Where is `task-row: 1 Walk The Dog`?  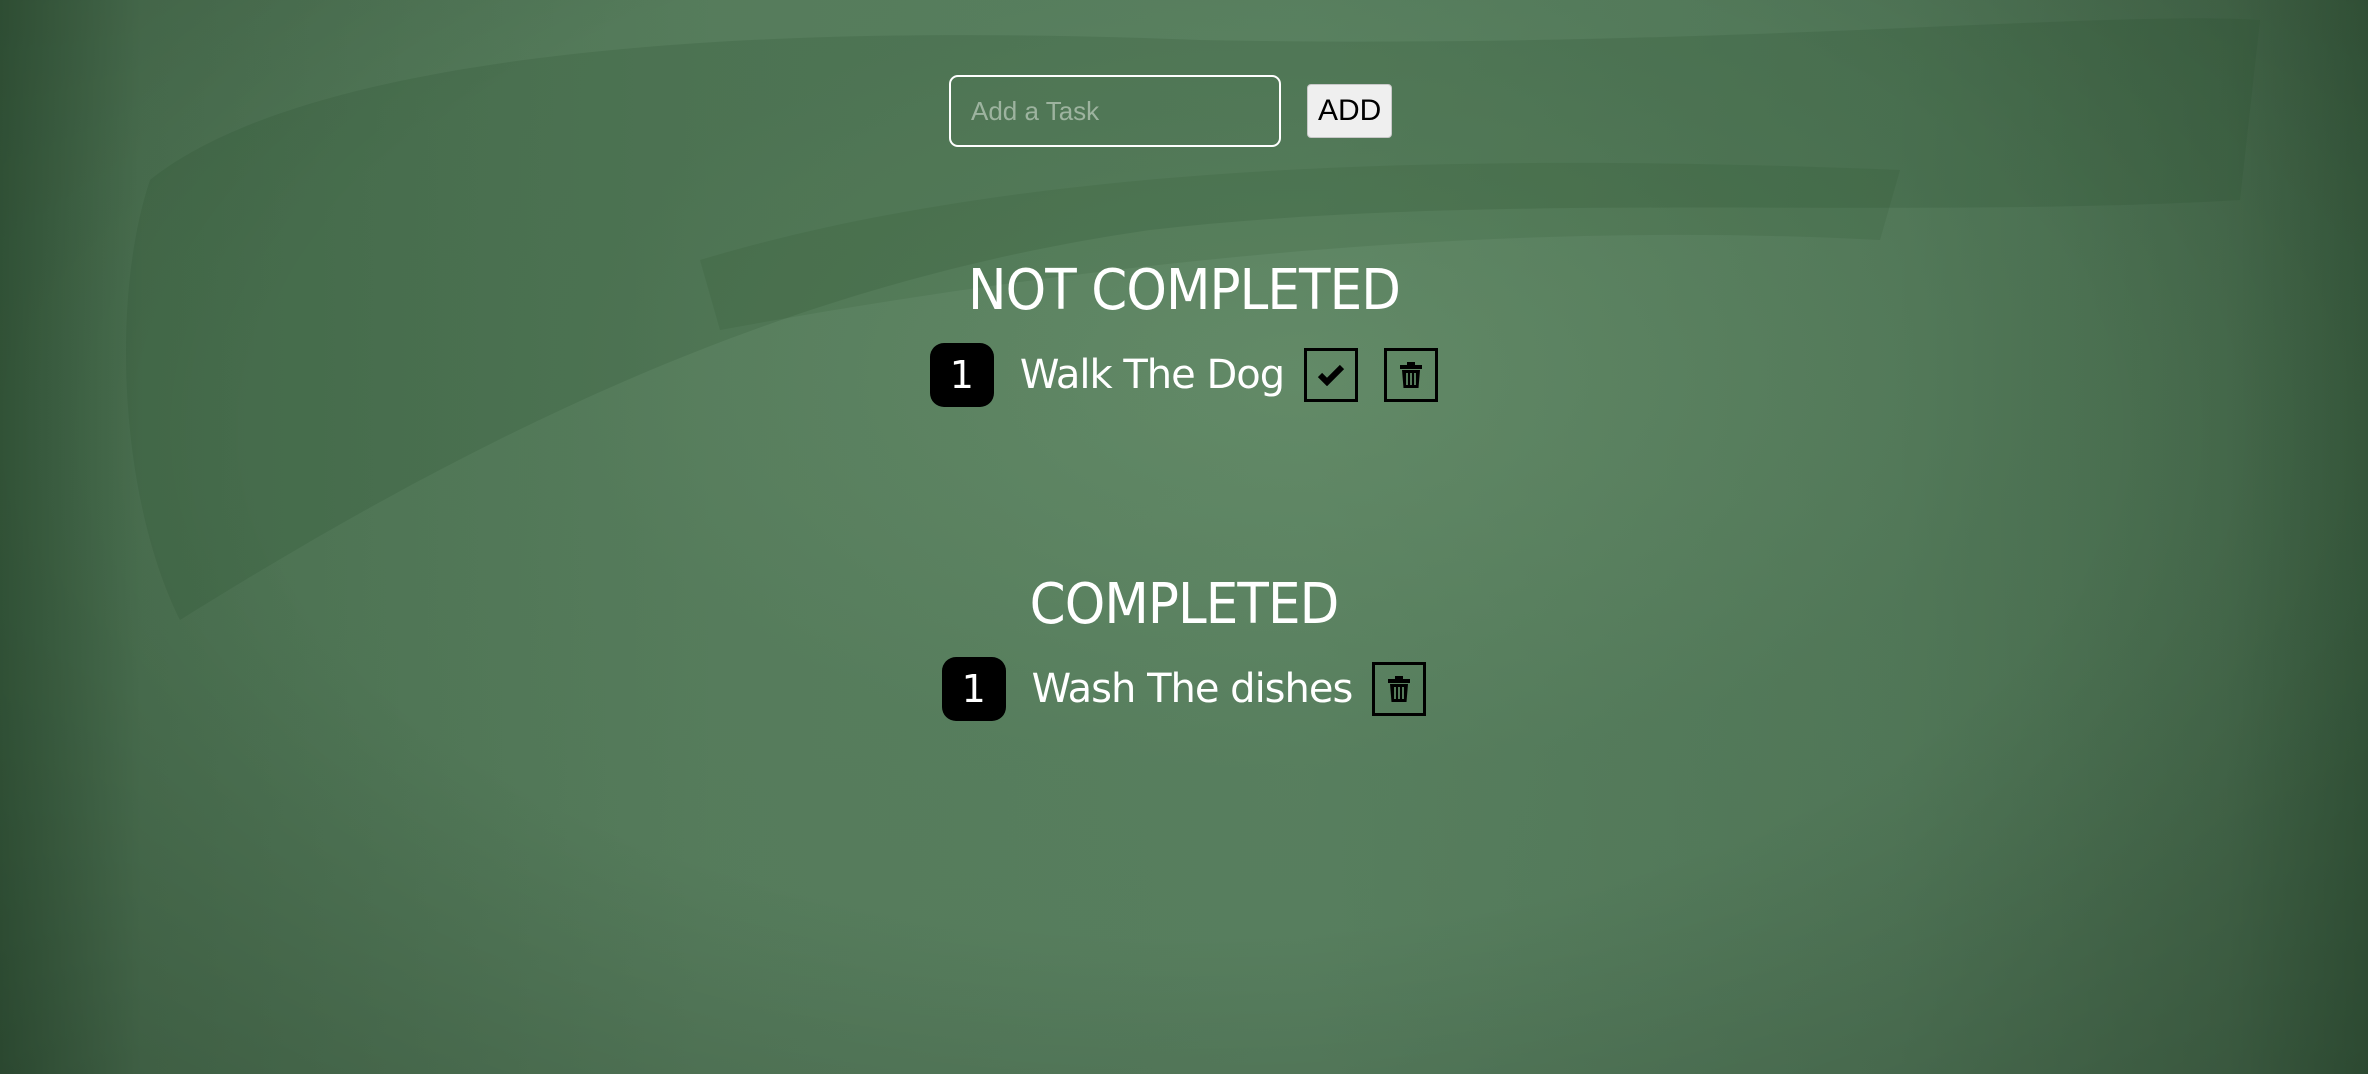 task-row: 1 Walk The Dog is located at coordinates (1184, 375).